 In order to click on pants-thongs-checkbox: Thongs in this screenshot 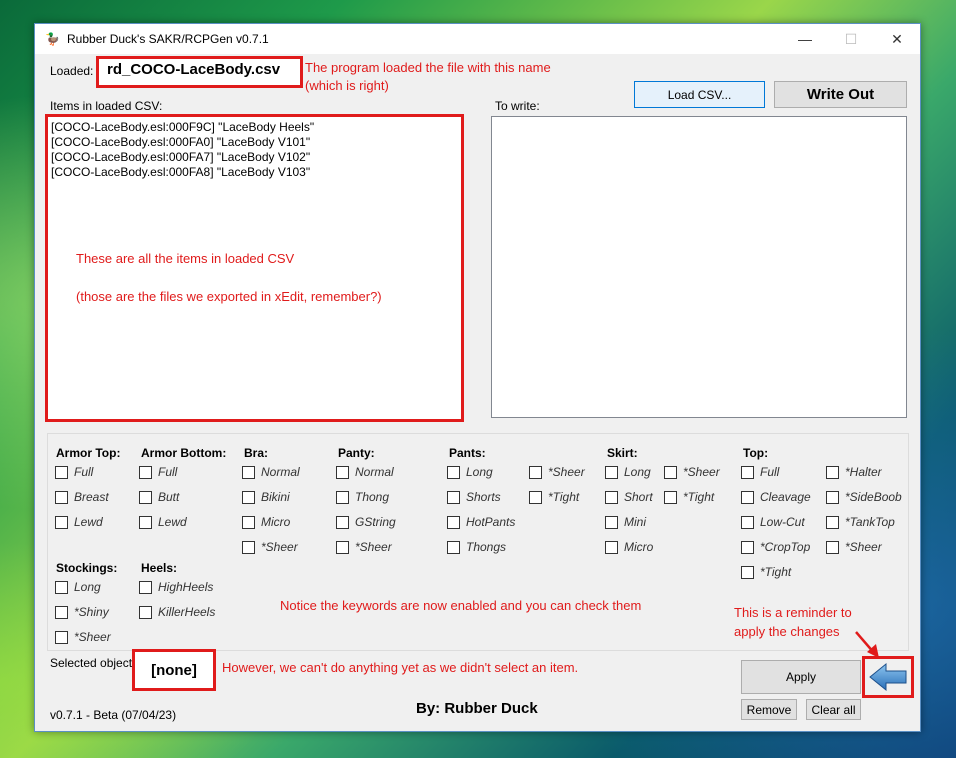, I will do `click(476, 547)`.